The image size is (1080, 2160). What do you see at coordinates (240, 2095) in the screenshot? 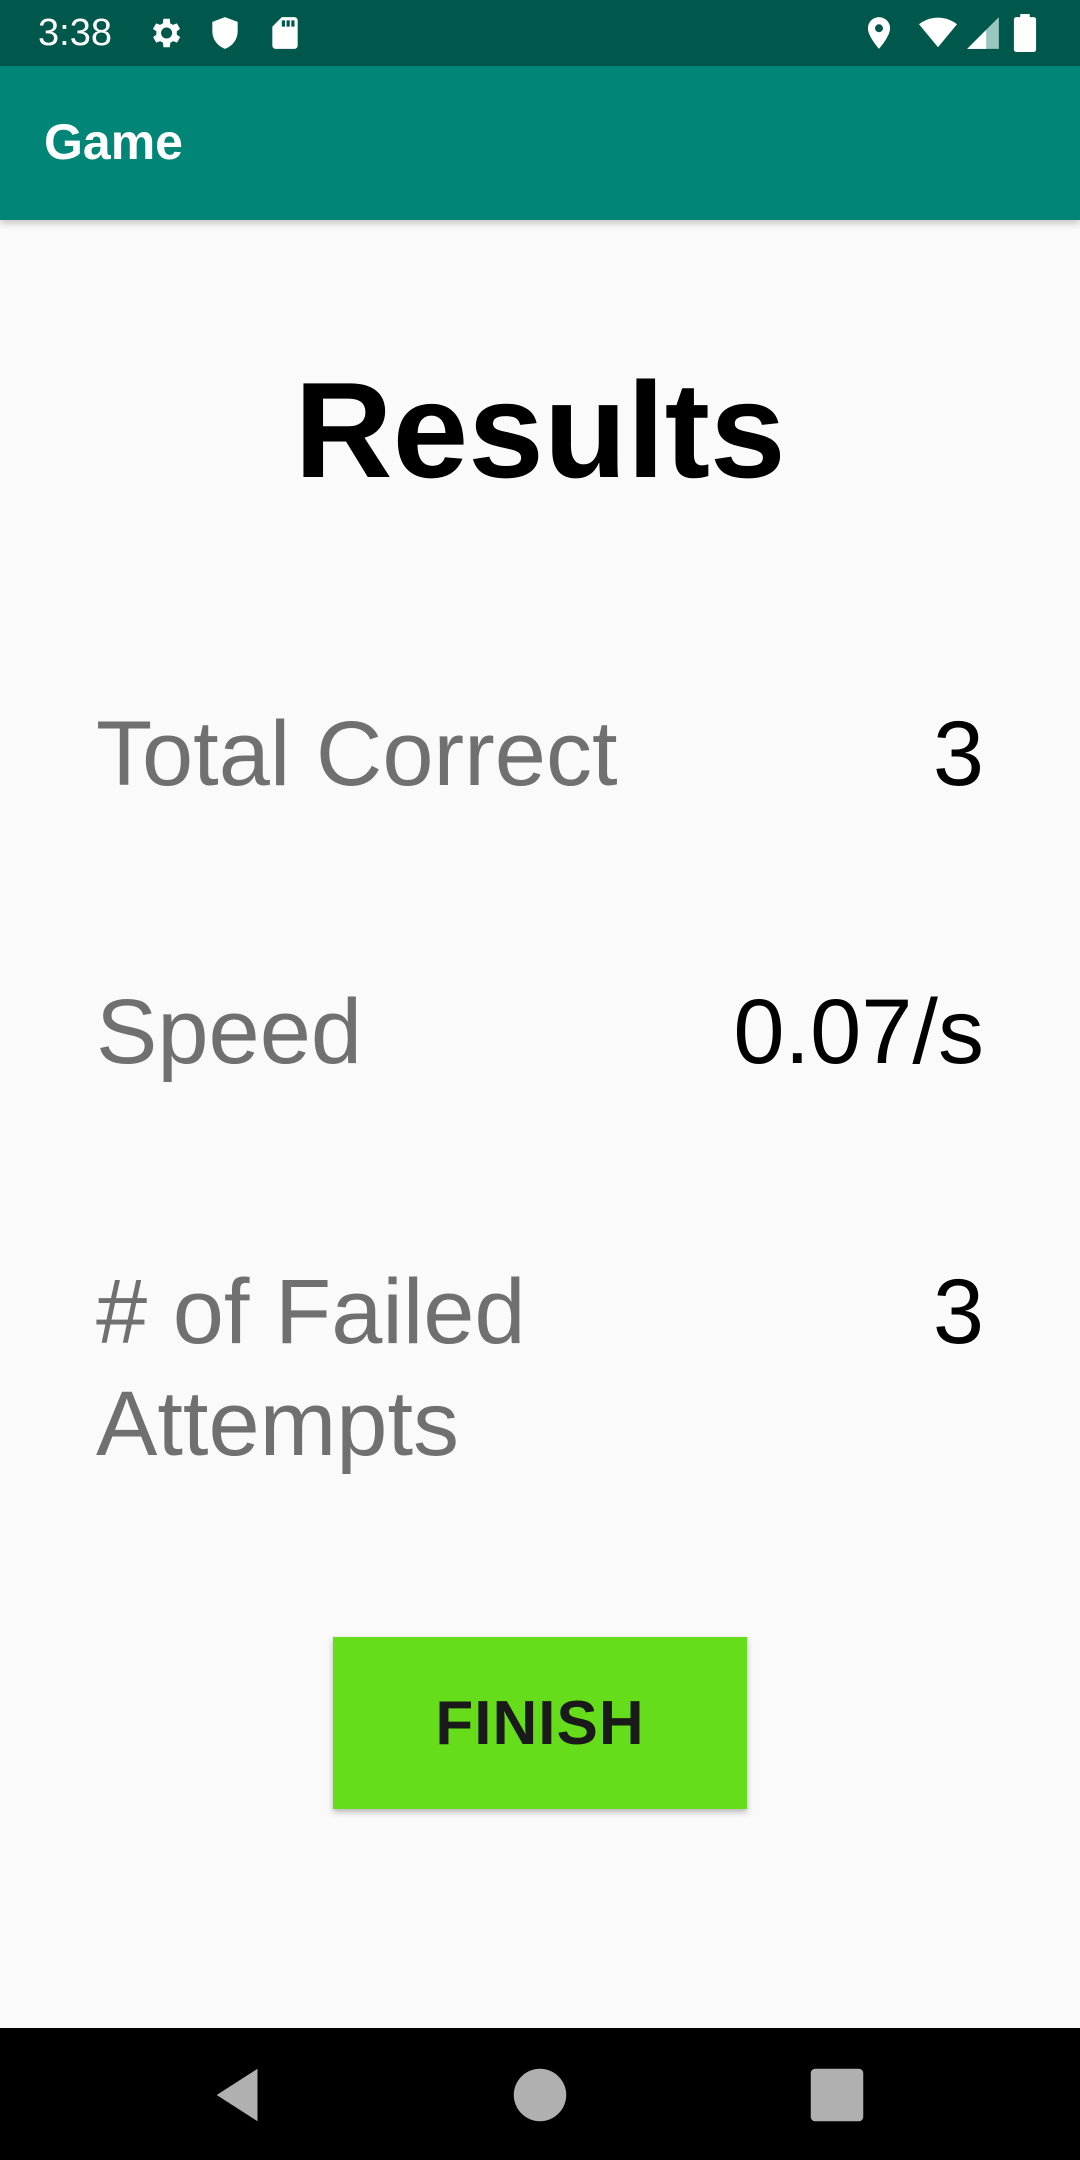
I see `back-icon` at bounding box center [240, 2095].